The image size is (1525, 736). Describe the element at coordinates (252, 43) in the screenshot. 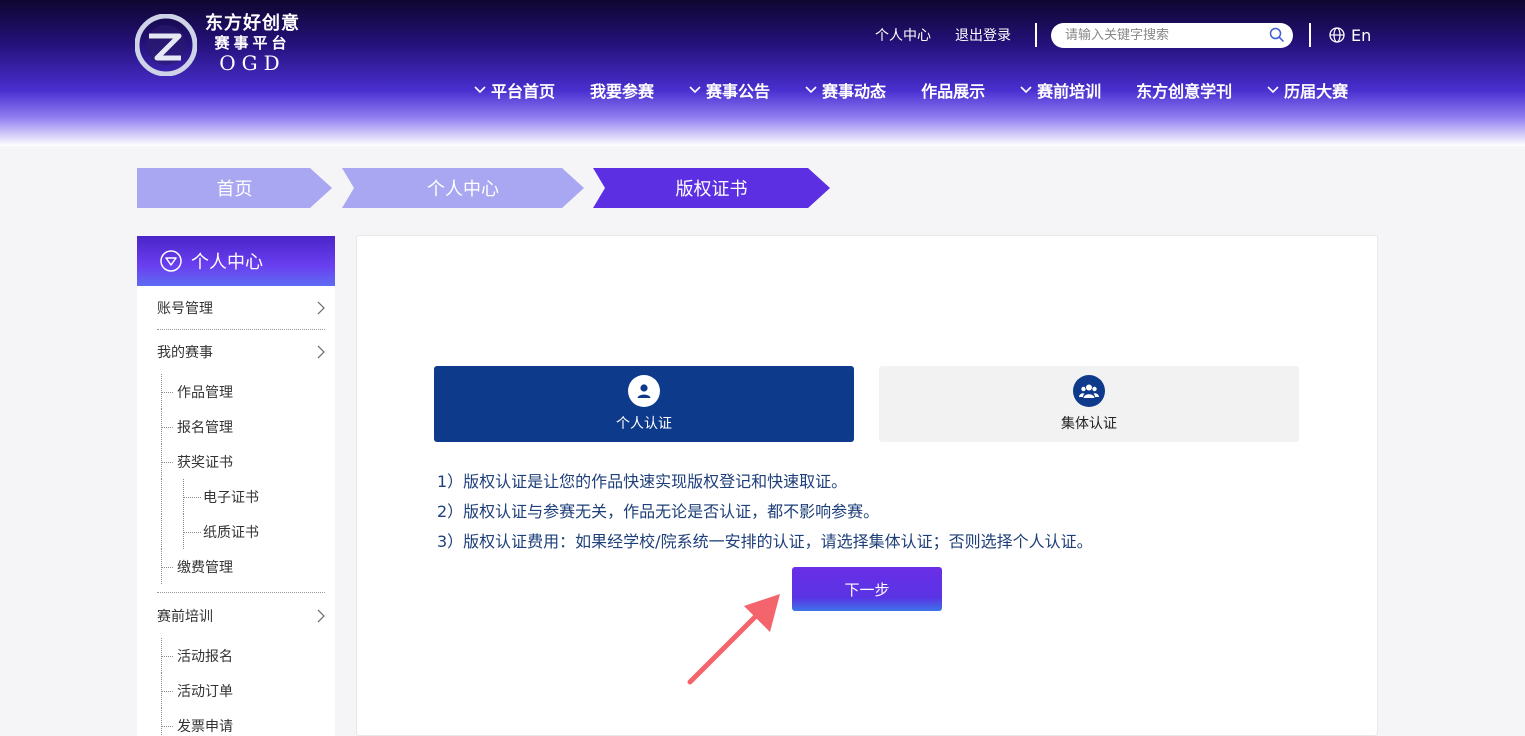

I see `logo-subtitle: 赛事平台` at that location.